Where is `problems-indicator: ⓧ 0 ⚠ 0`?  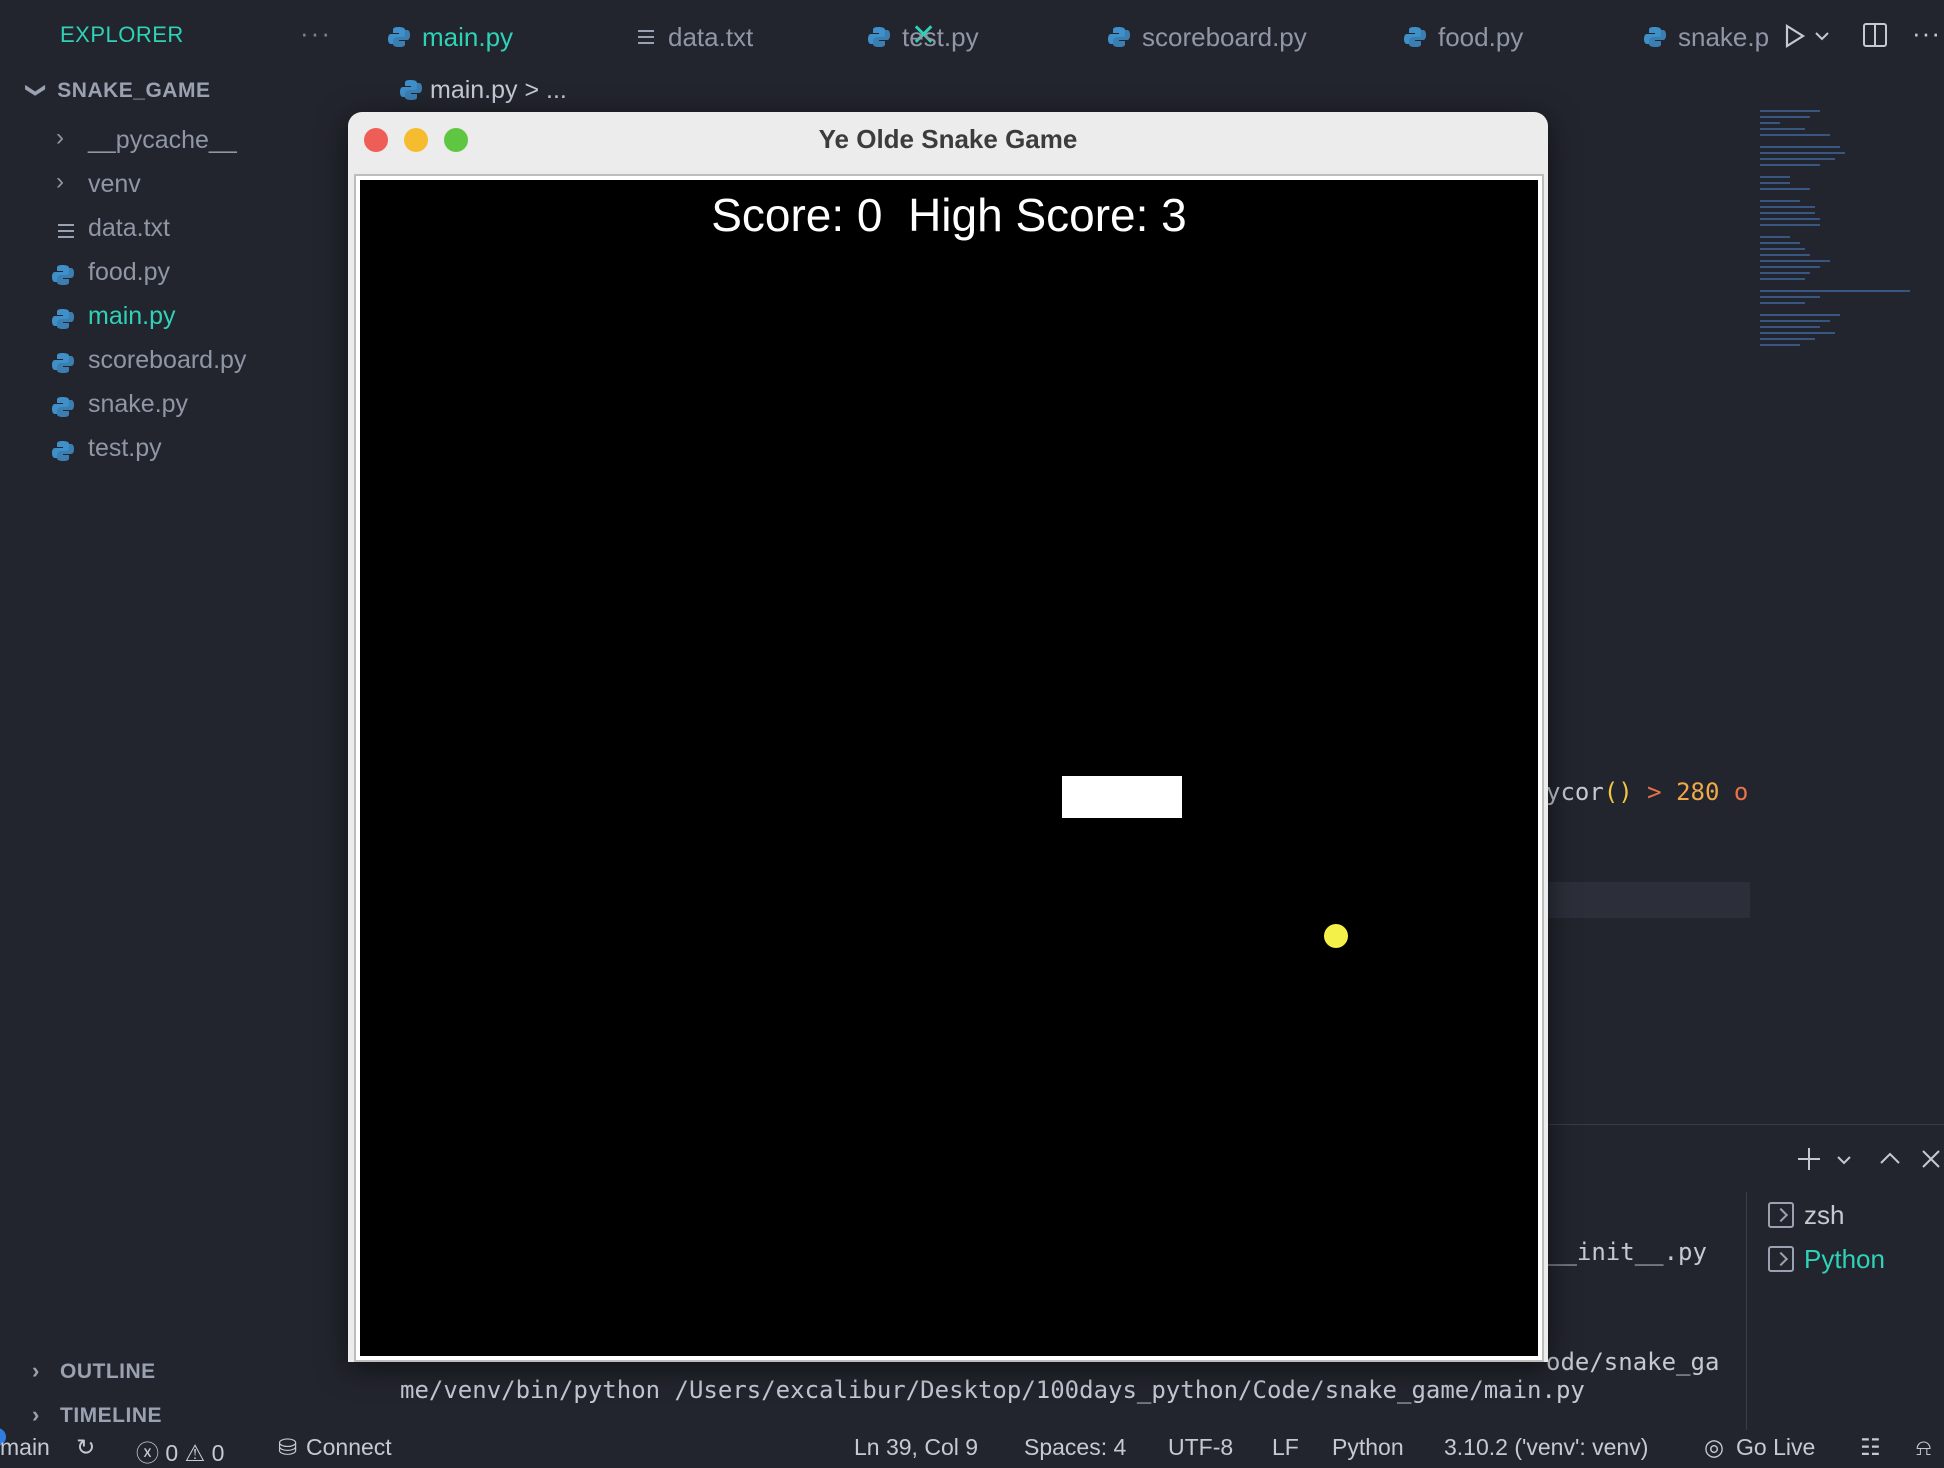 problems-indicator: ⓧ 0 ⚠ 0 is located at coordinates (180, 1451).